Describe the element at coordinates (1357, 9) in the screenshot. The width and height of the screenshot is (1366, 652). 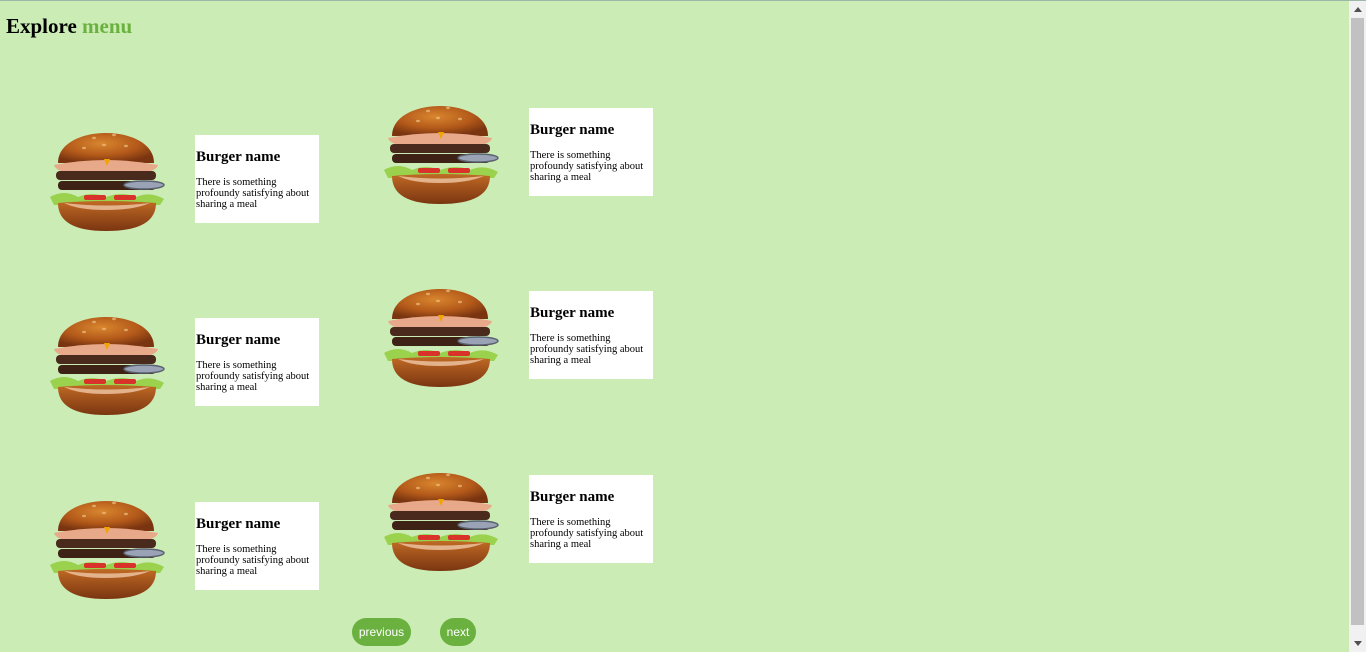
I see `scroll-up-icon` at that location.